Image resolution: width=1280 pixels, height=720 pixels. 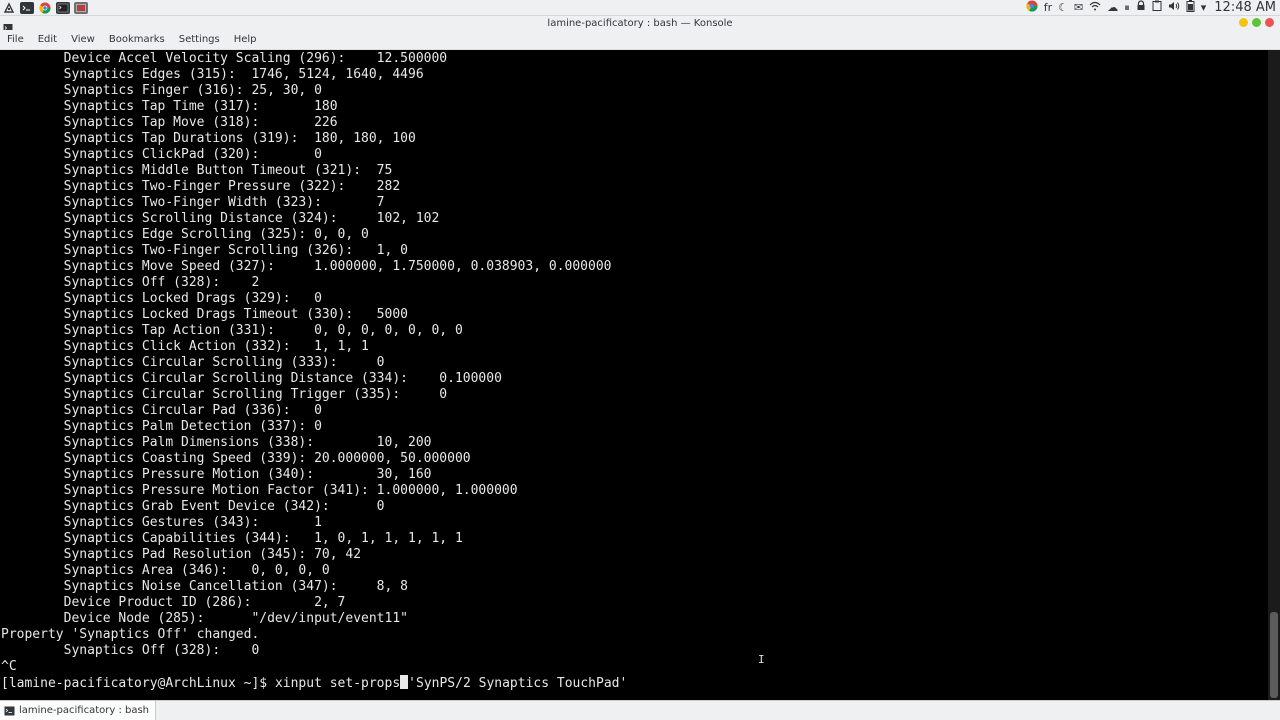 I want to click on terminal-line: Synaptics Off (328): 2, so click(x=130, y=282).